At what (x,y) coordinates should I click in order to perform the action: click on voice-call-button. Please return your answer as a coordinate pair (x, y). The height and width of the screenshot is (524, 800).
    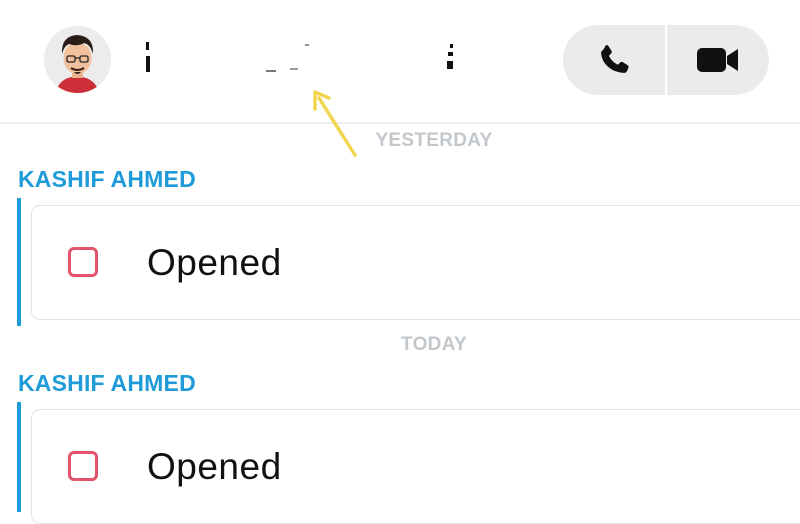
    Looking at the image, I should click on (614, 60).